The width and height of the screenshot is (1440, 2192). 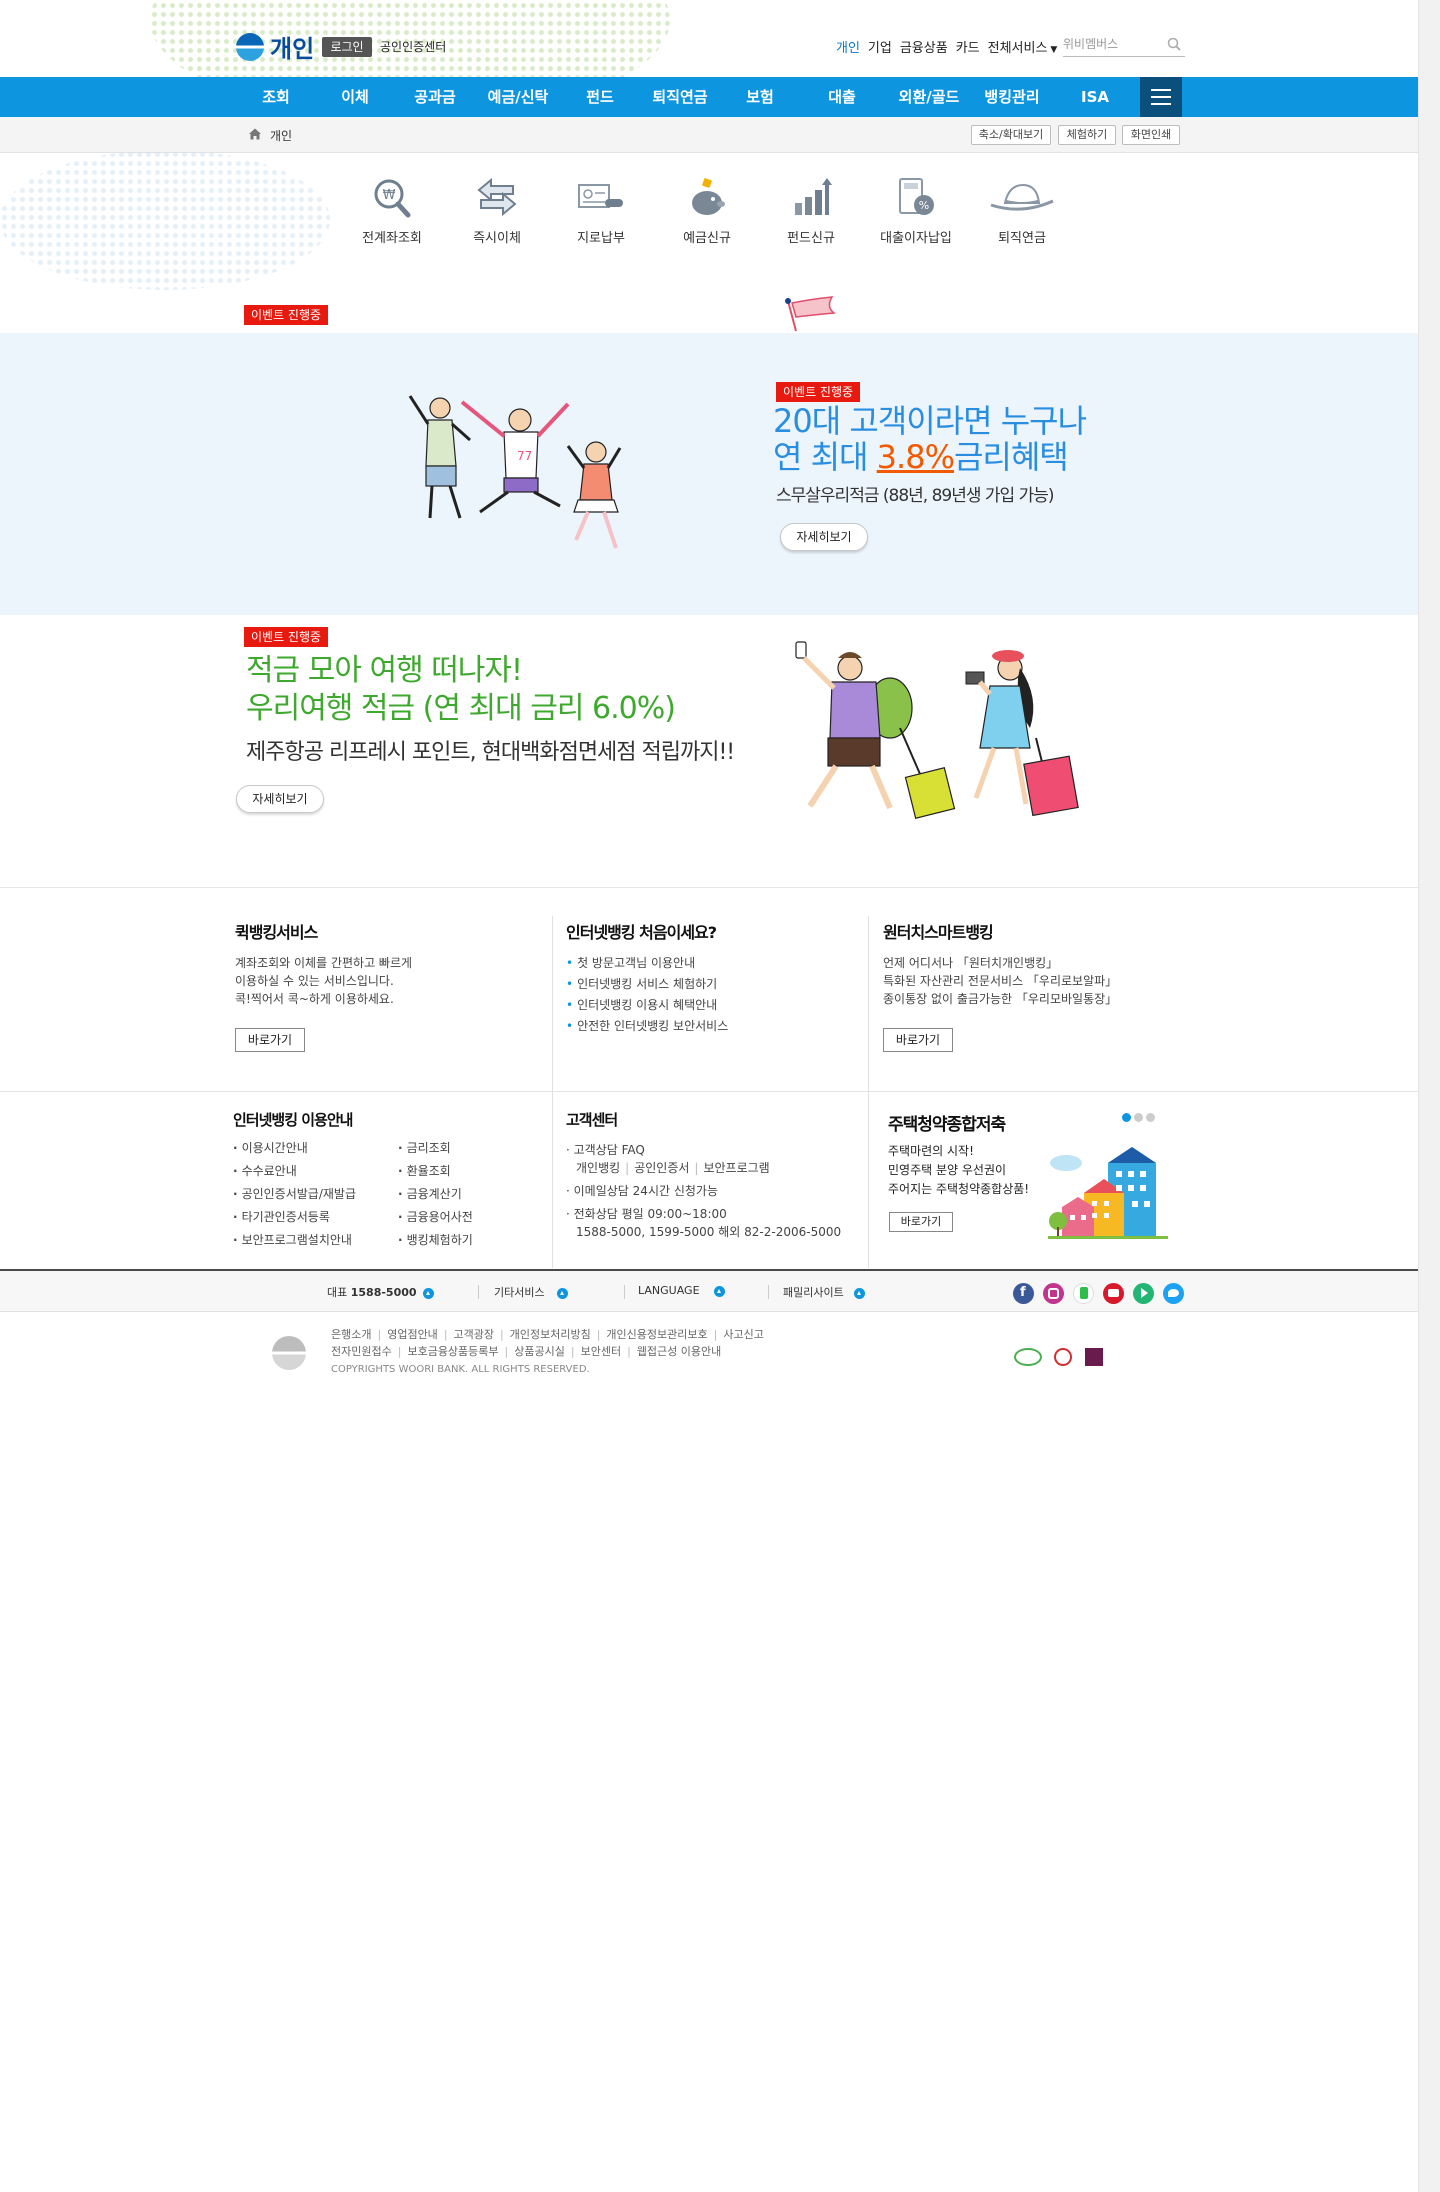 I want to click on top-nav-personal: 개인, so click(x=848, y=46).